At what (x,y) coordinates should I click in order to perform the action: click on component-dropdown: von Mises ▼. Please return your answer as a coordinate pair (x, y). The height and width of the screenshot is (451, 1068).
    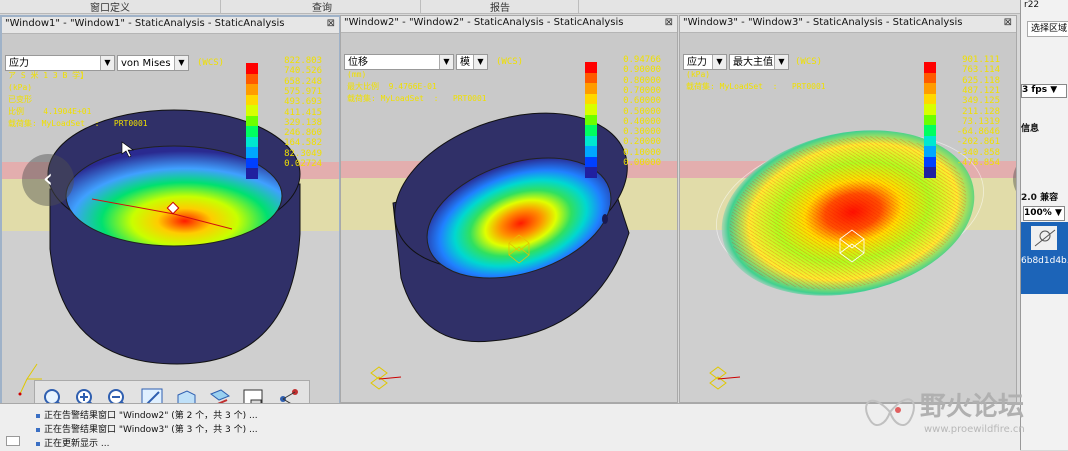
    Looking at the image, I should click on (153, 63).